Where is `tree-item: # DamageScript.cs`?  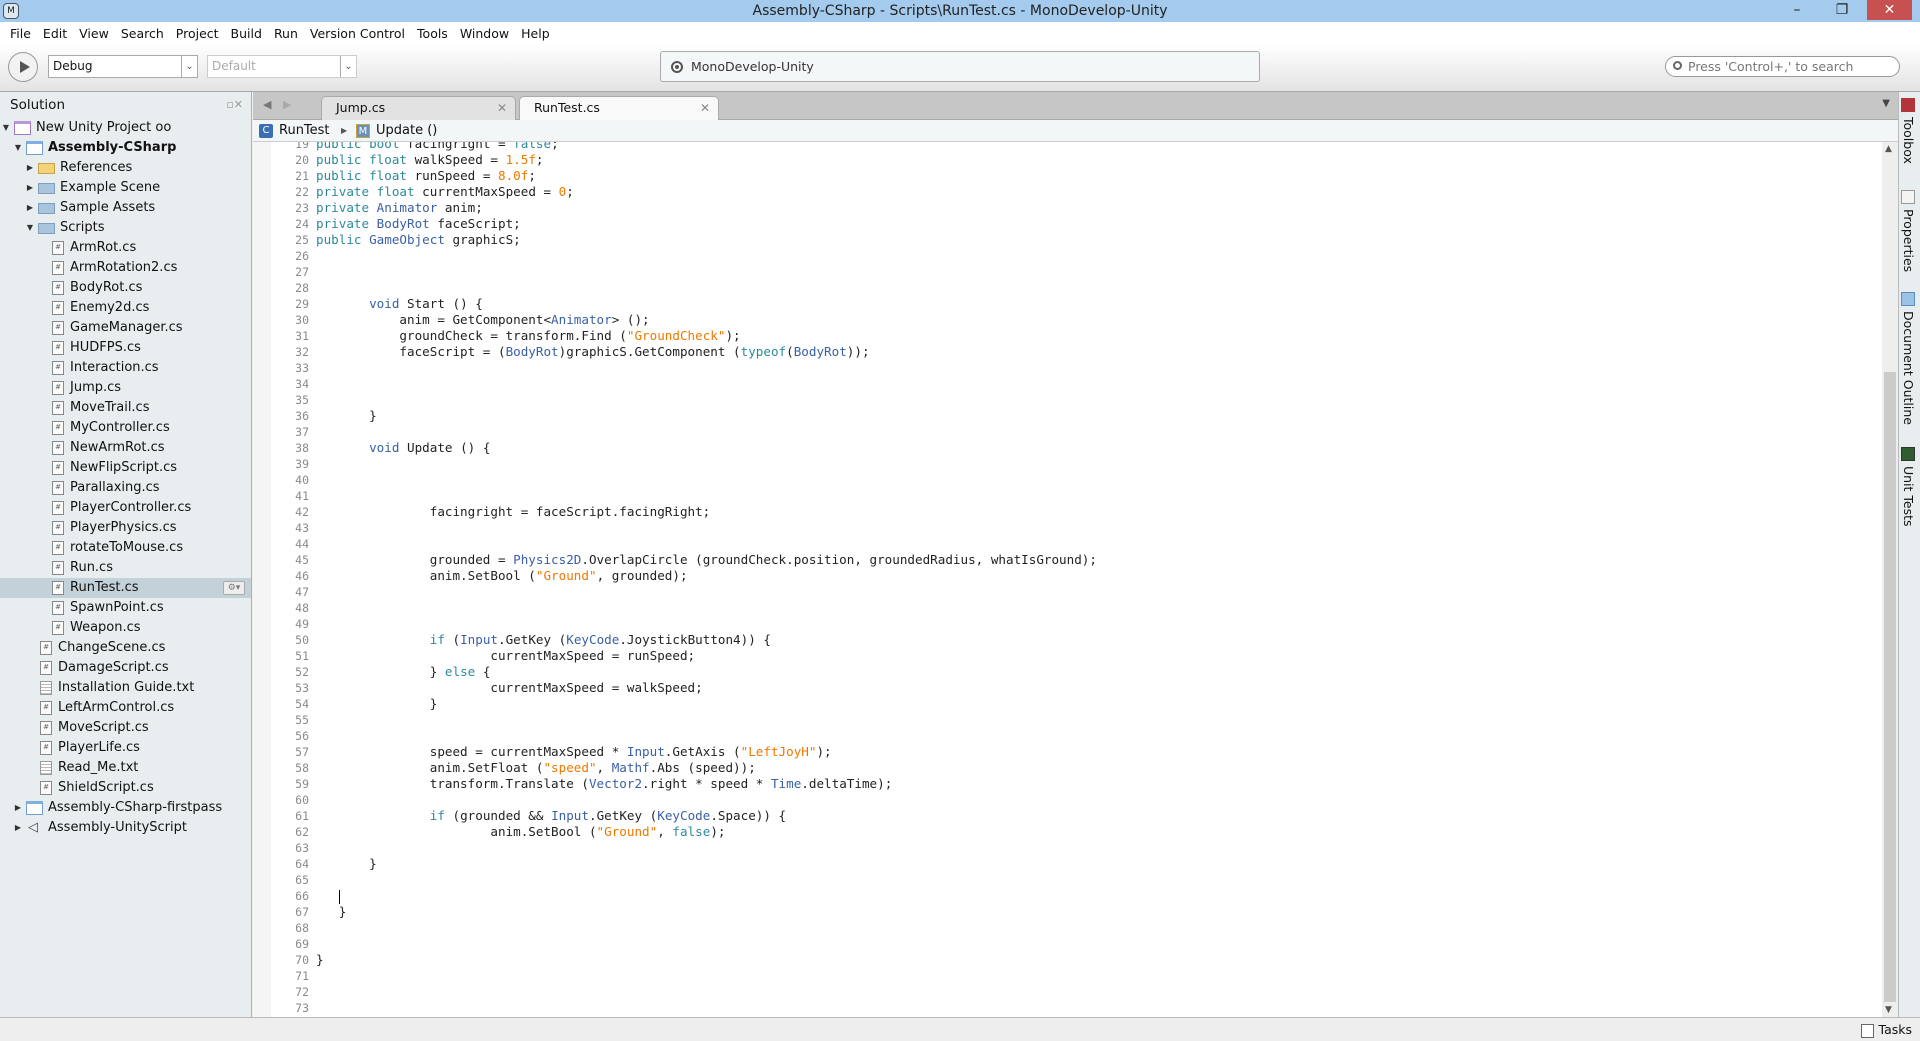
tree-item: # DamageScript.cs is located at coordinates (125, 668).